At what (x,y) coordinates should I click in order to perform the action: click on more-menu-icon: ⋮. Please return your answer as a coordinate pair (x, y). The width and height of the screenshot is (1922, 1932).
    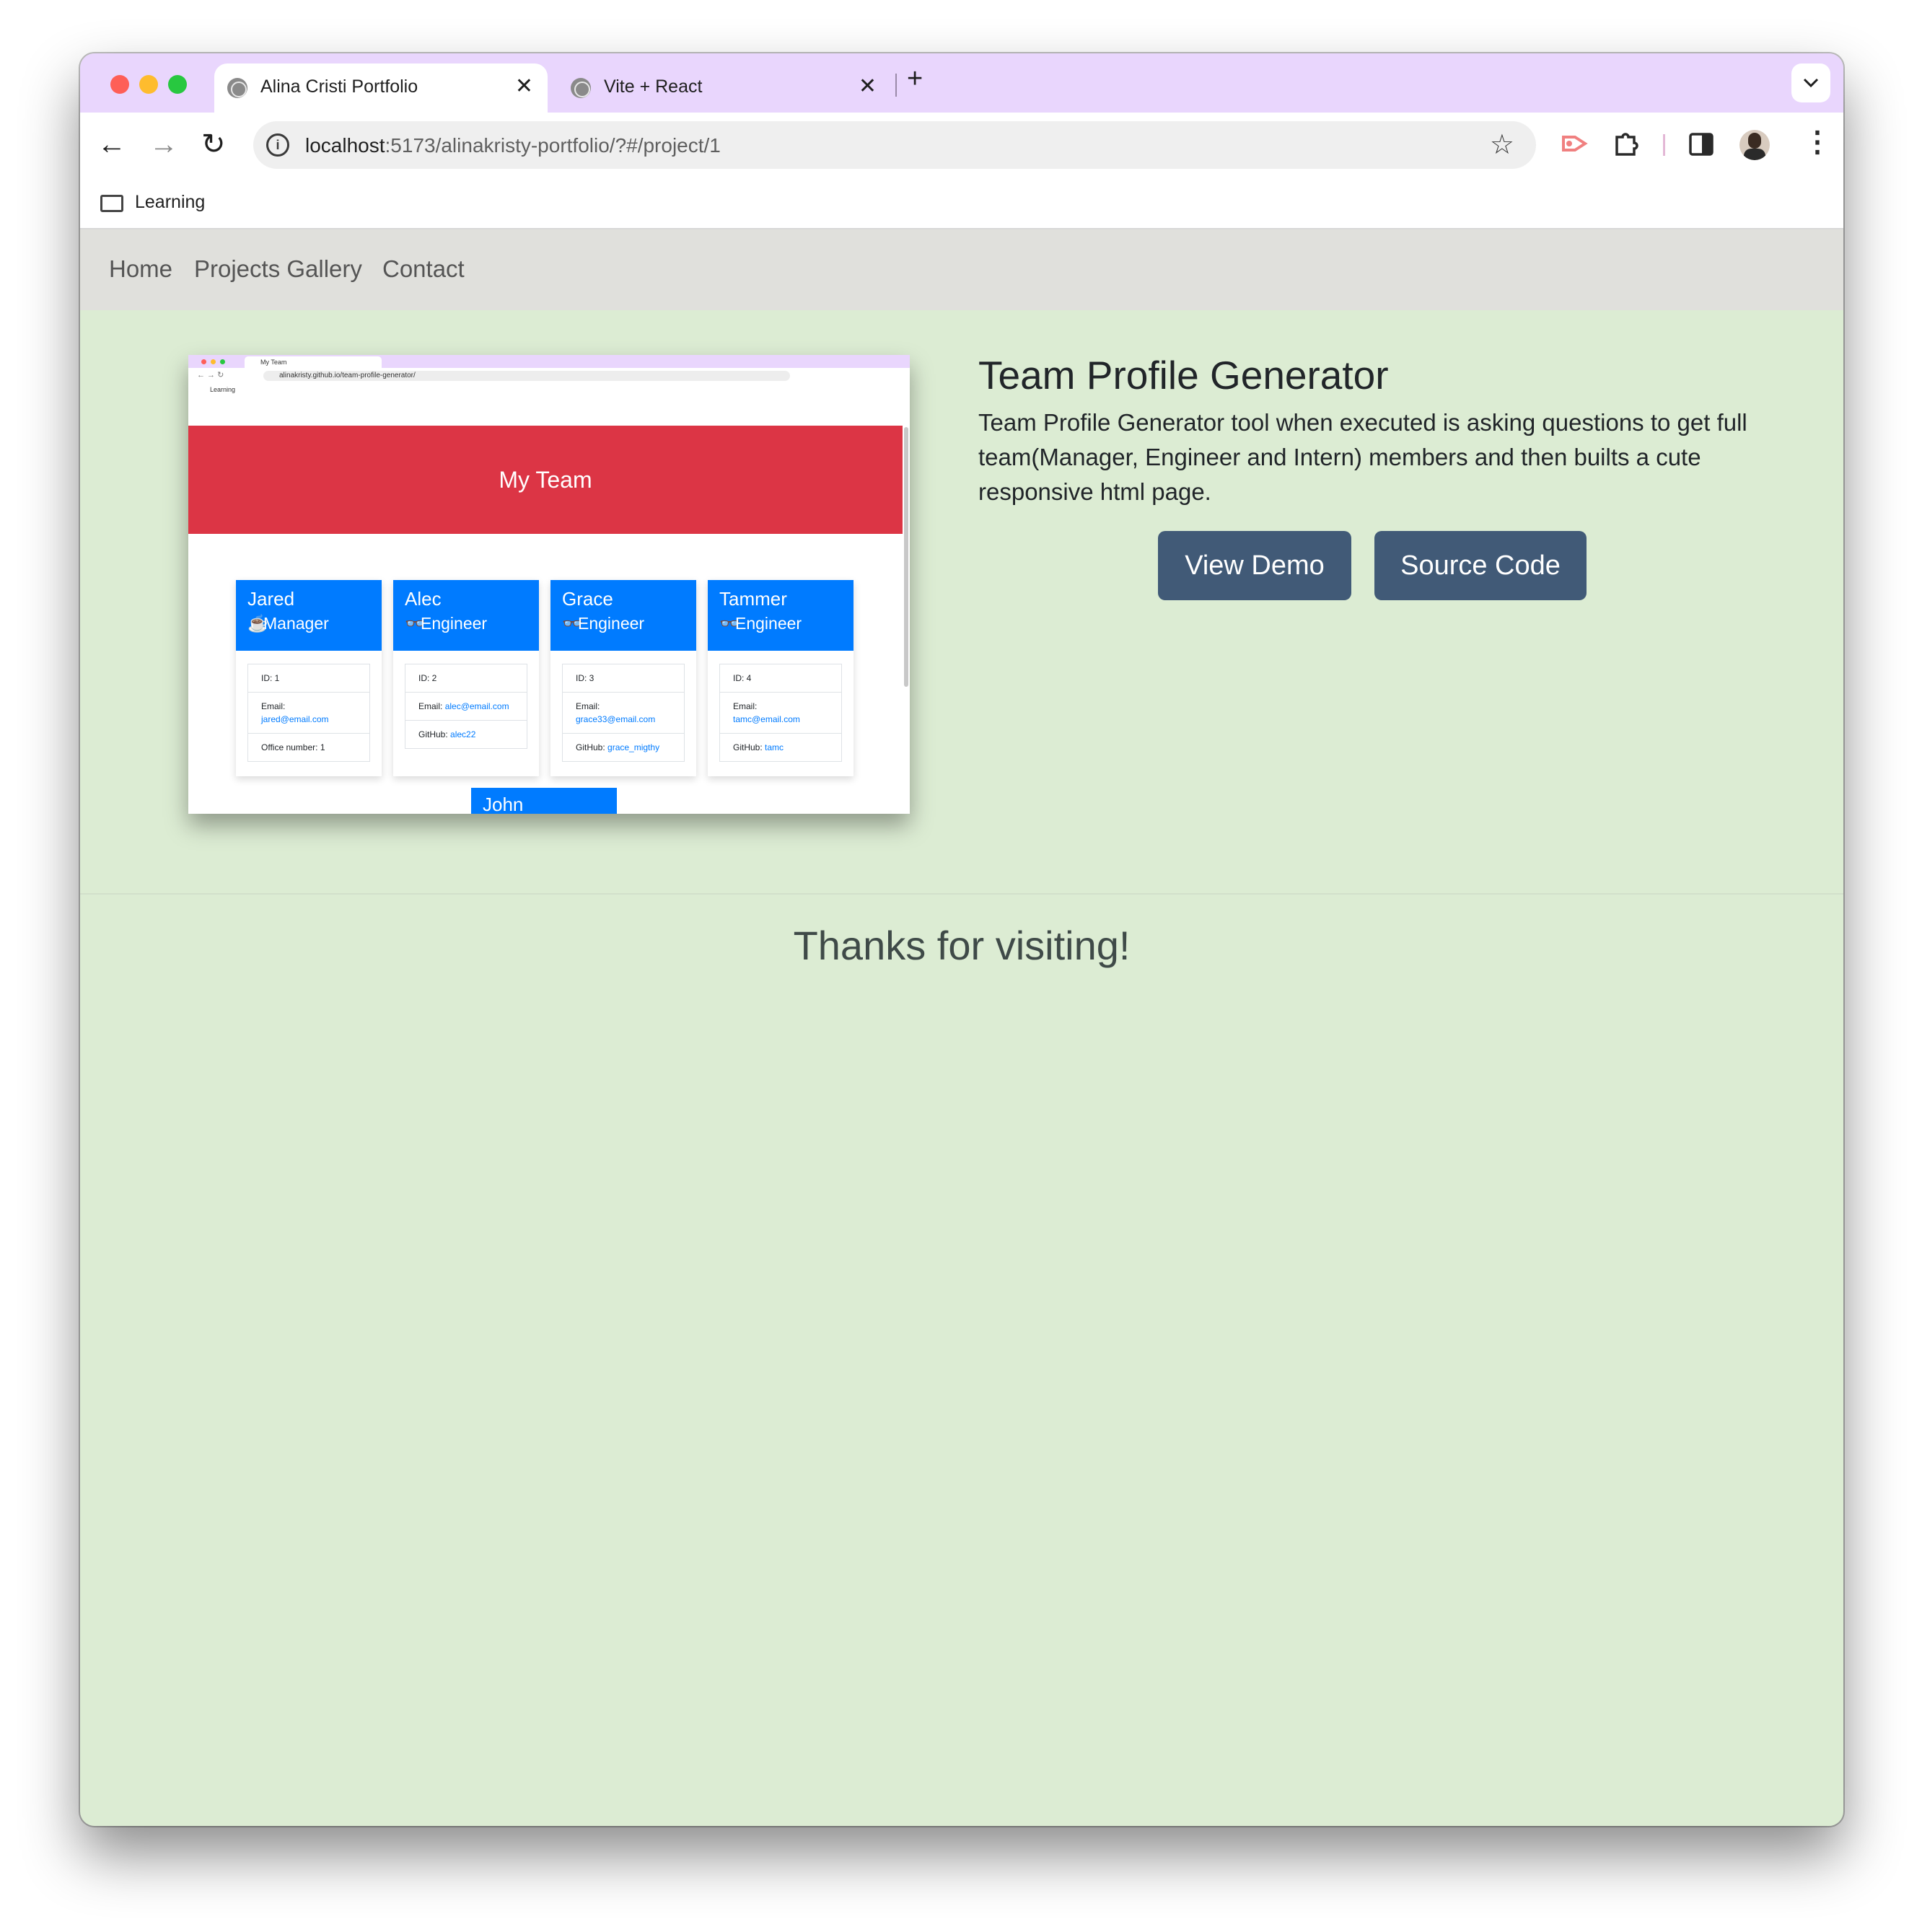
    Looking at the image, I should click on (1817, 142).